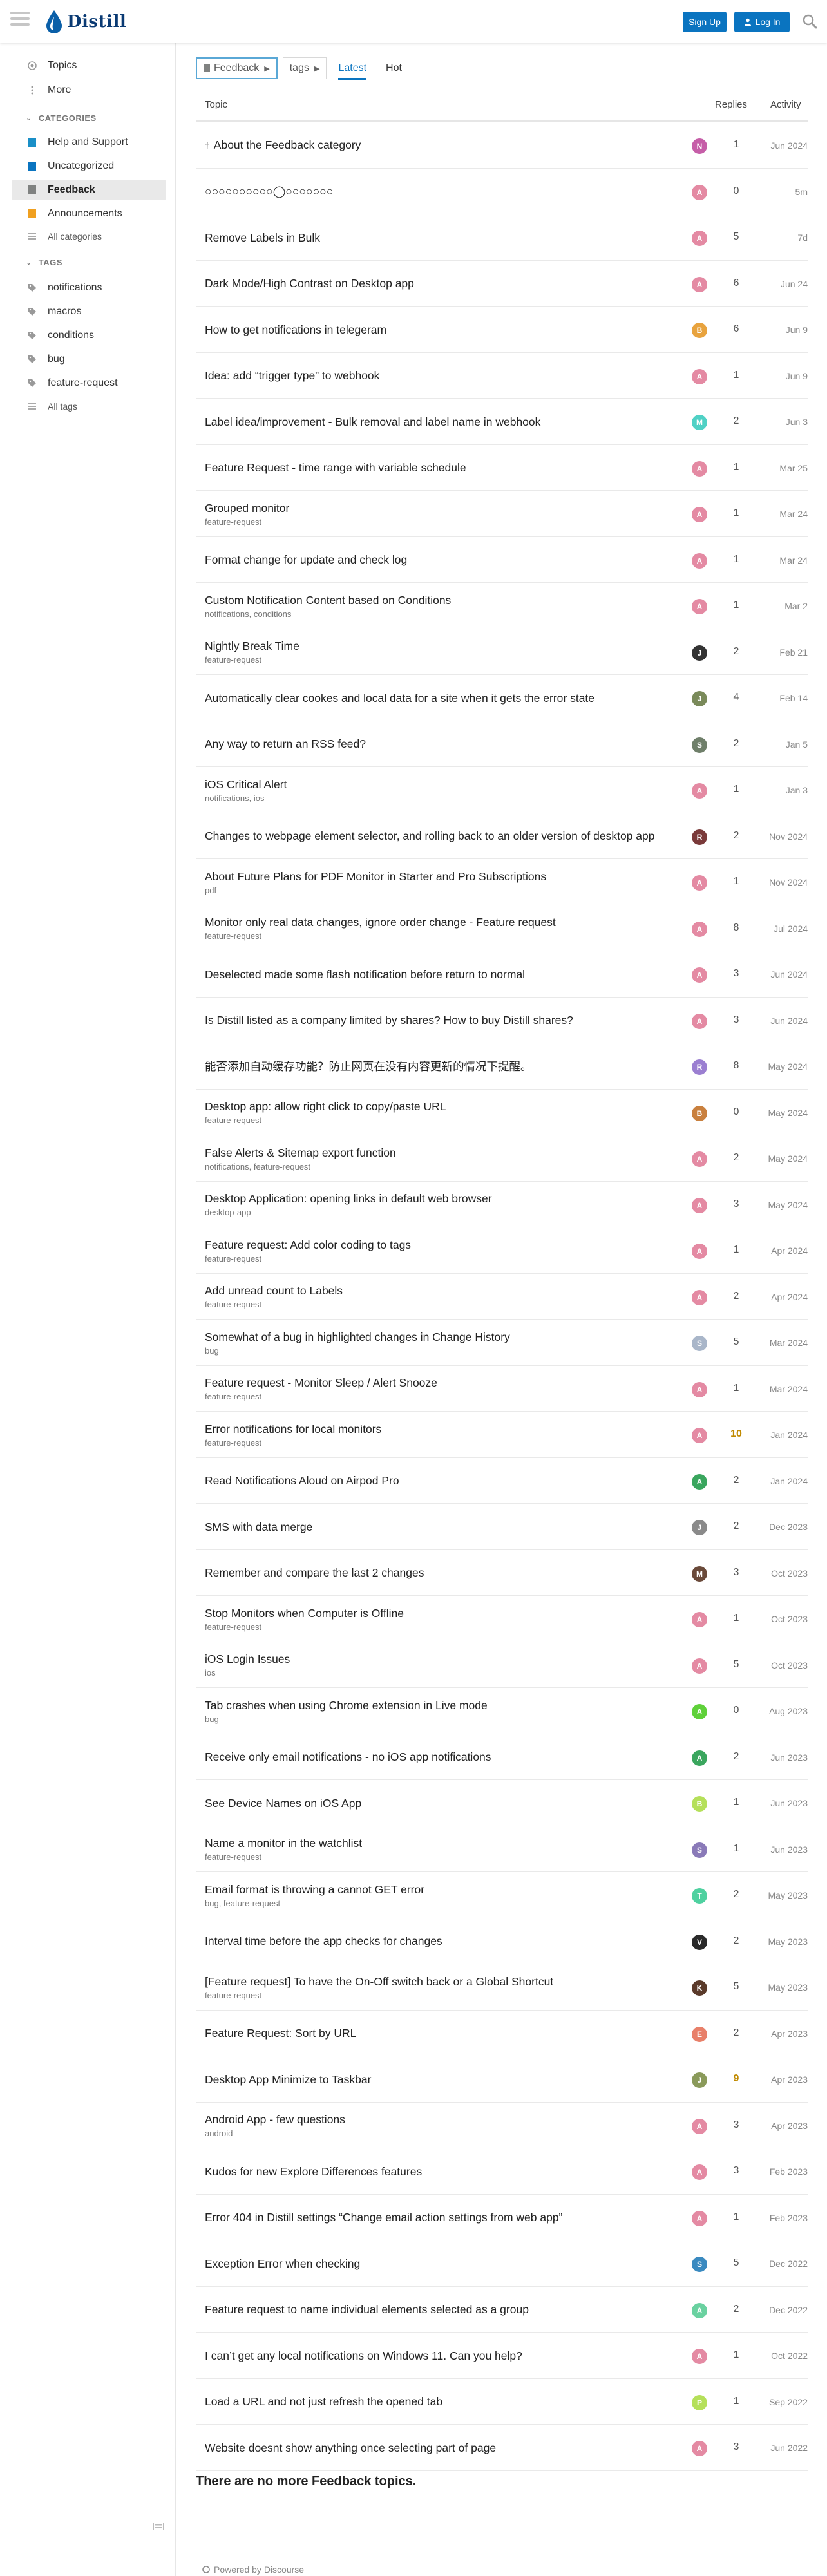  What do you see at coordinates (785, 376) in the screenshot?
I see `activity-time: Jun 9` at bounding box center [785, 376].